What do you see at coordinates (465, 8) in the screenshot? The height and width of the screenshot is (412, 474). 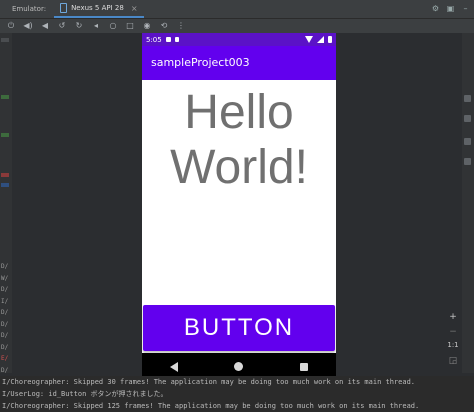 I see `hide-icon: –` at bounding box center [465, 8].